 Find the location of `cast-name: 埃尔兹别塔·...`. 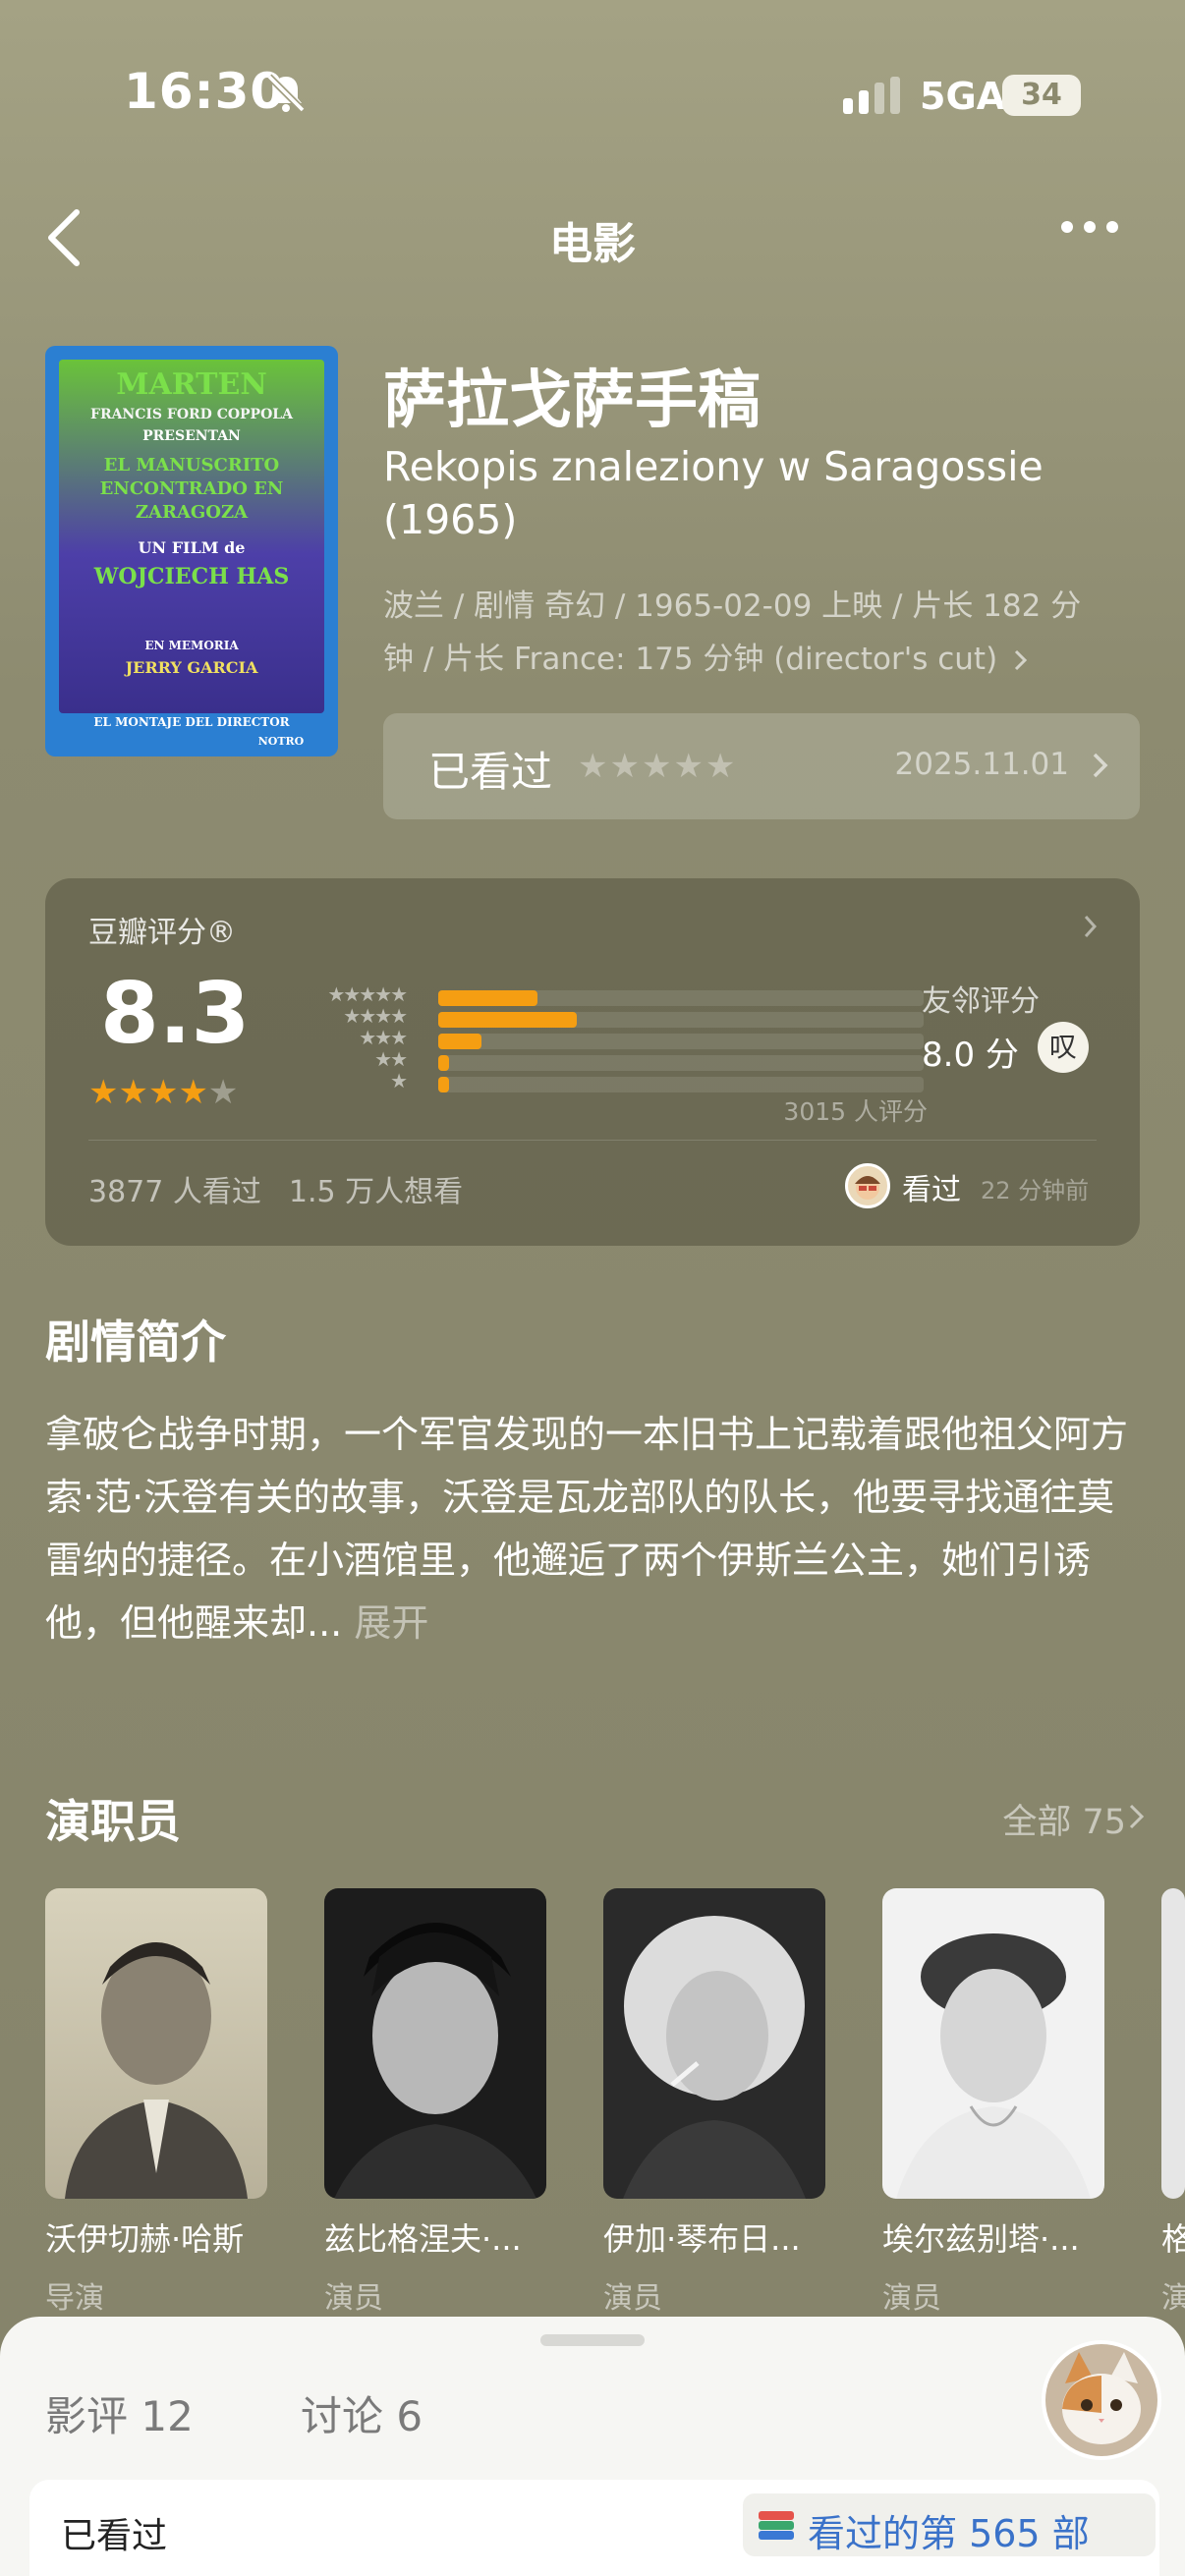

cast-name: 埃尔兹别塔·... is located at coordinates (981, 2239).